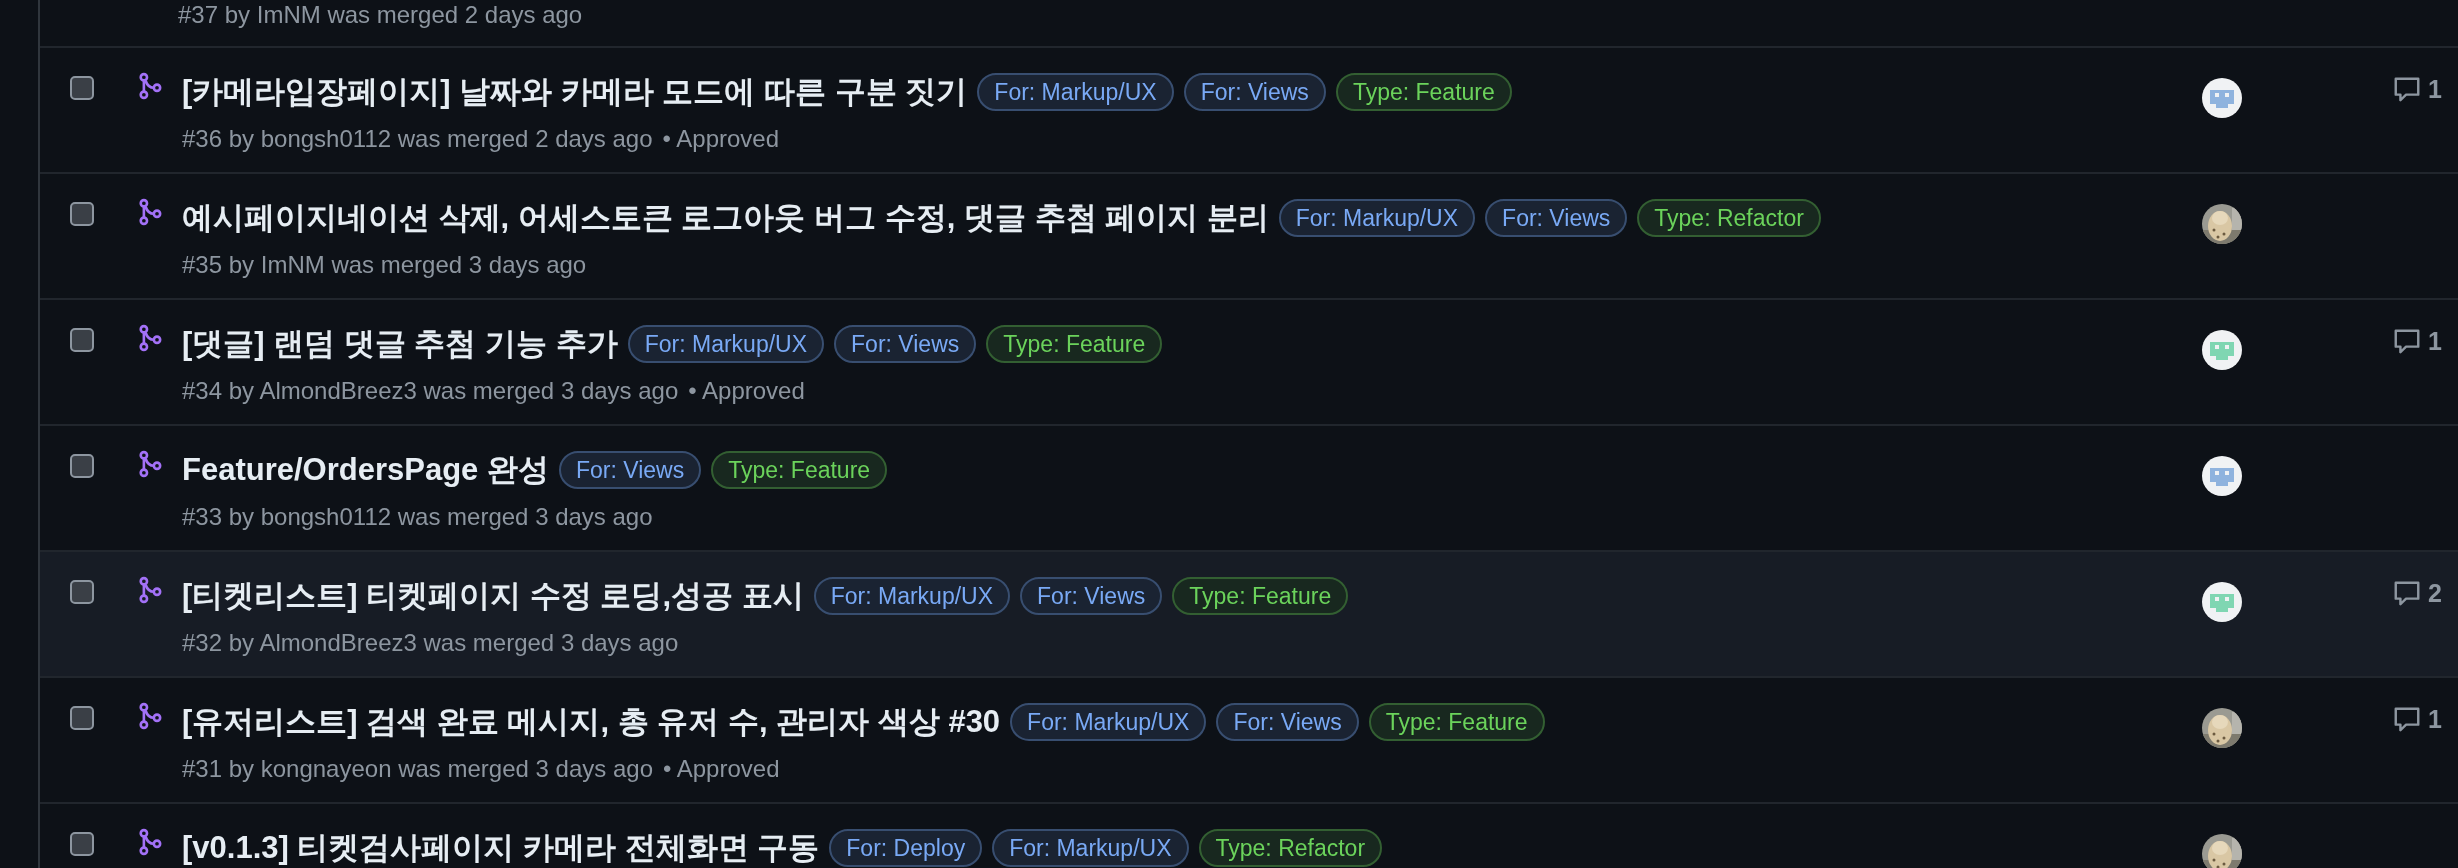 This screenshot has height=868, width=2458. I want to click on pr-meta: #31 by kongnayeon was merged 3 days ago, so click(417, 769).